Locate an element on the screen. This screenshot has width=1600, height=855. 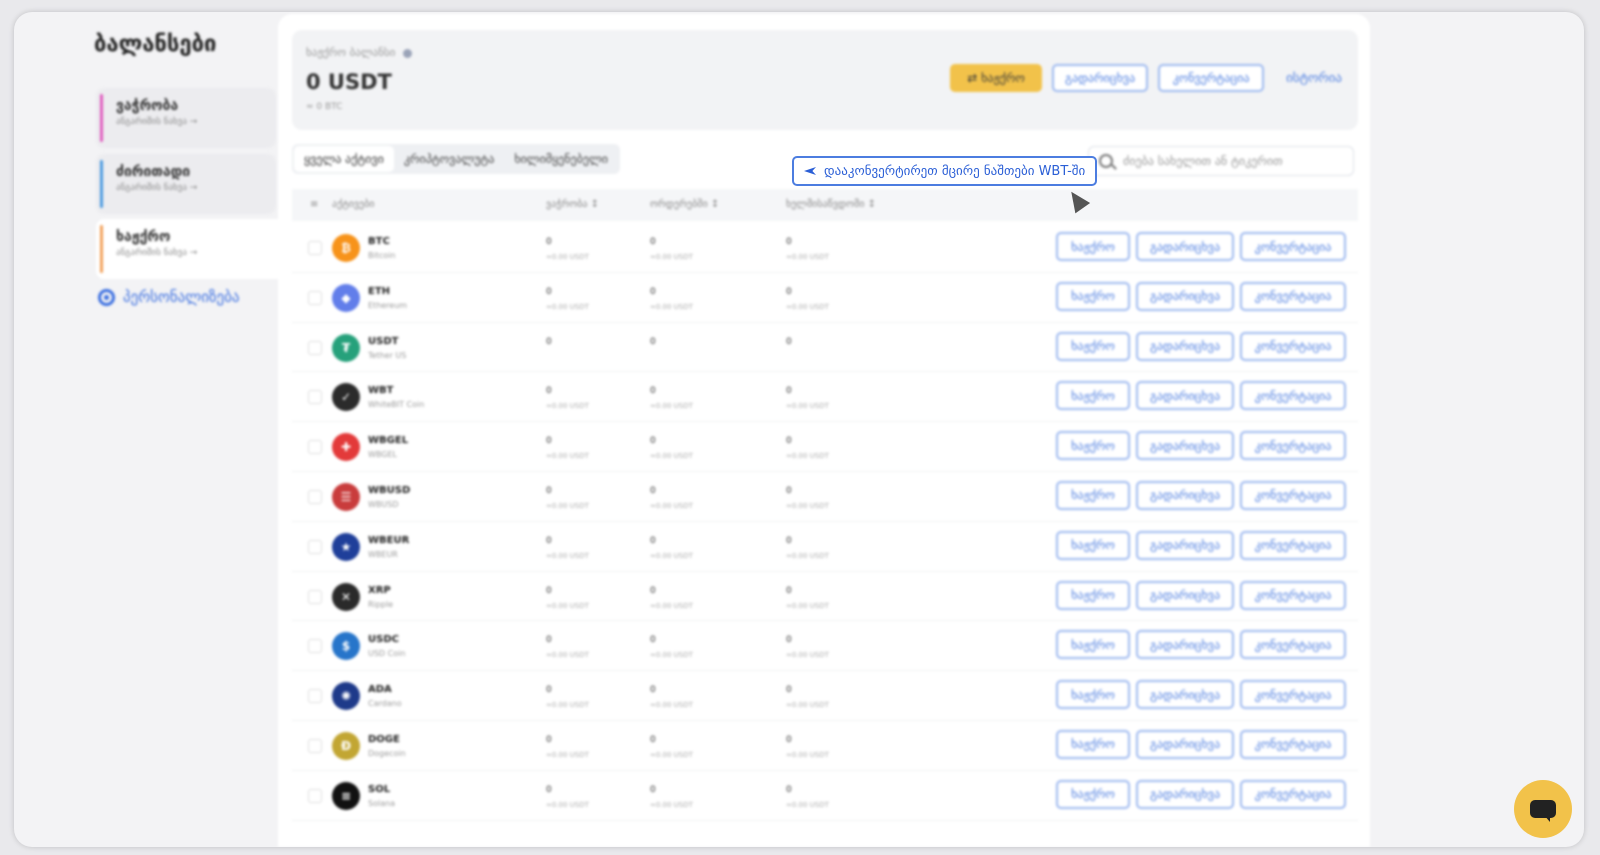
tab-crypto: კრიპტოვალუტა is located at coordinates (449, 159).